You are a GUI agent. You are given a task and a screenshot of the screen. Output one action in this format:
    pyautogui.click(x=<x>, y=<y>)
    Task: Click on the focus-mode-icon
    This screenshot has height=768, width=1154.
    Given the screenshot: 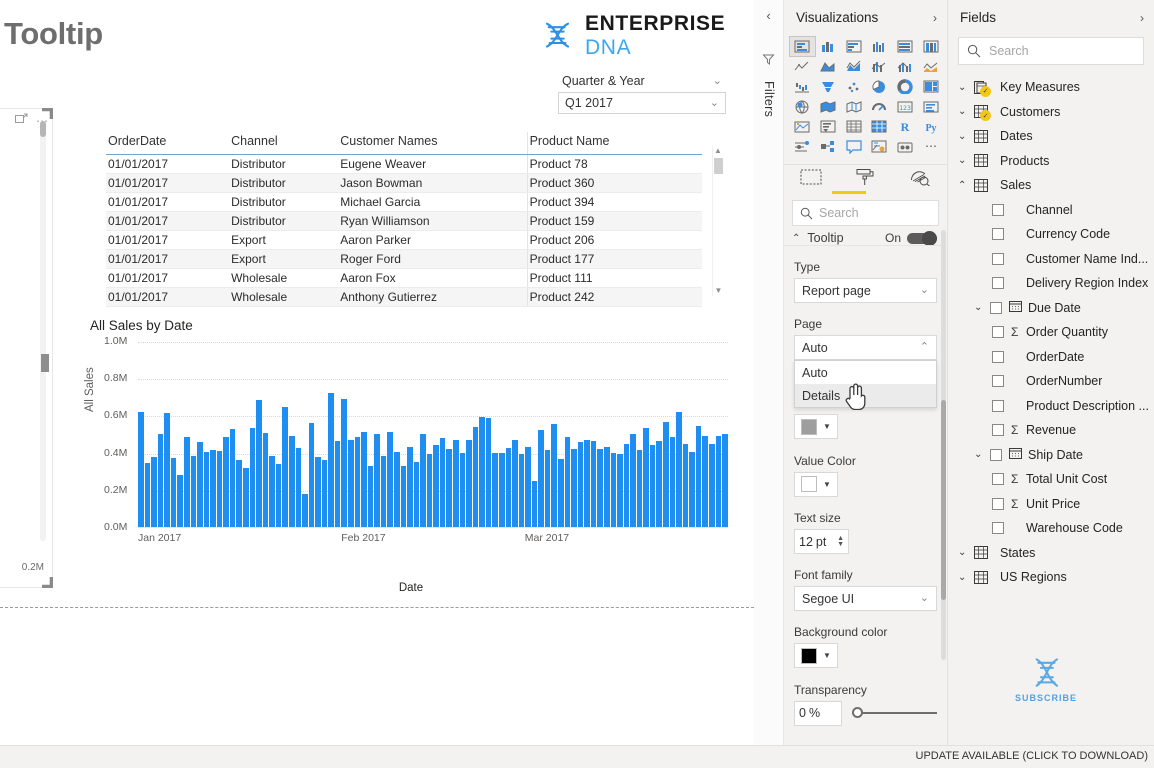 What is the action you would take?
    pyautogui.click(x=21, y=121)
    